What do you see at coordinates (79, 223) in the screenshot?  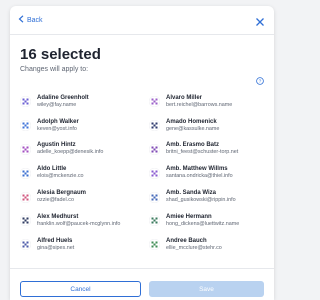 I see `person-email: franklin.wolf@paucek-mcglynn.info` at bounding box center [79, 223].